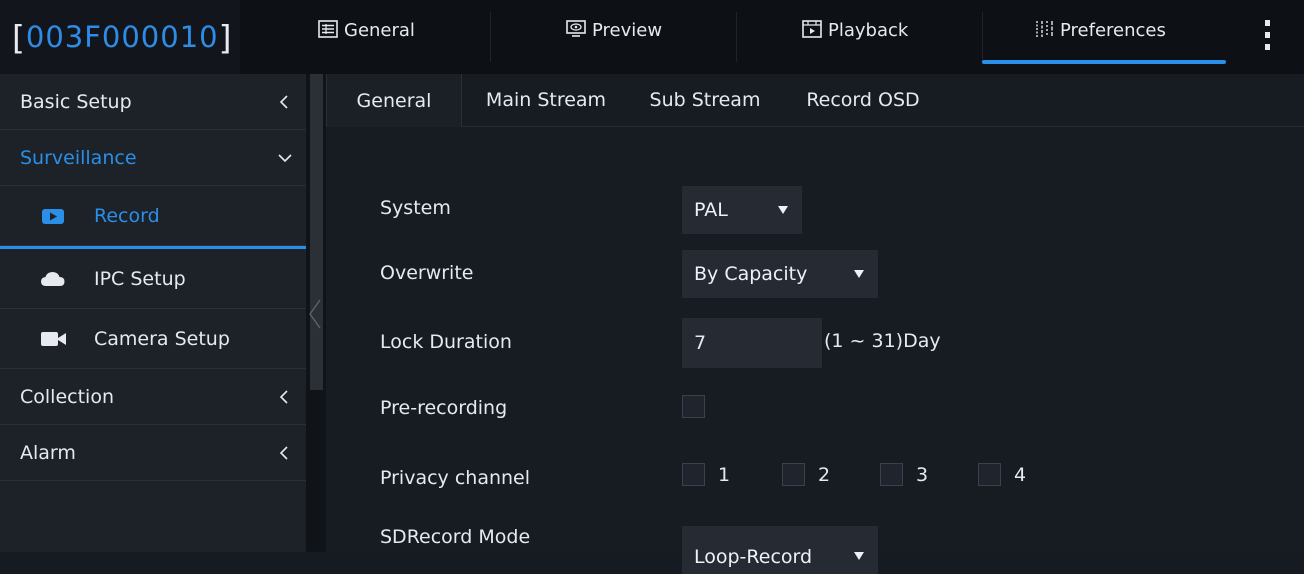 The width and height of the screenshot is (1304, 574). Describe the element at coordinates (627, 30) in the screenshot. I see `tab-preview-label: Preview` at that location.